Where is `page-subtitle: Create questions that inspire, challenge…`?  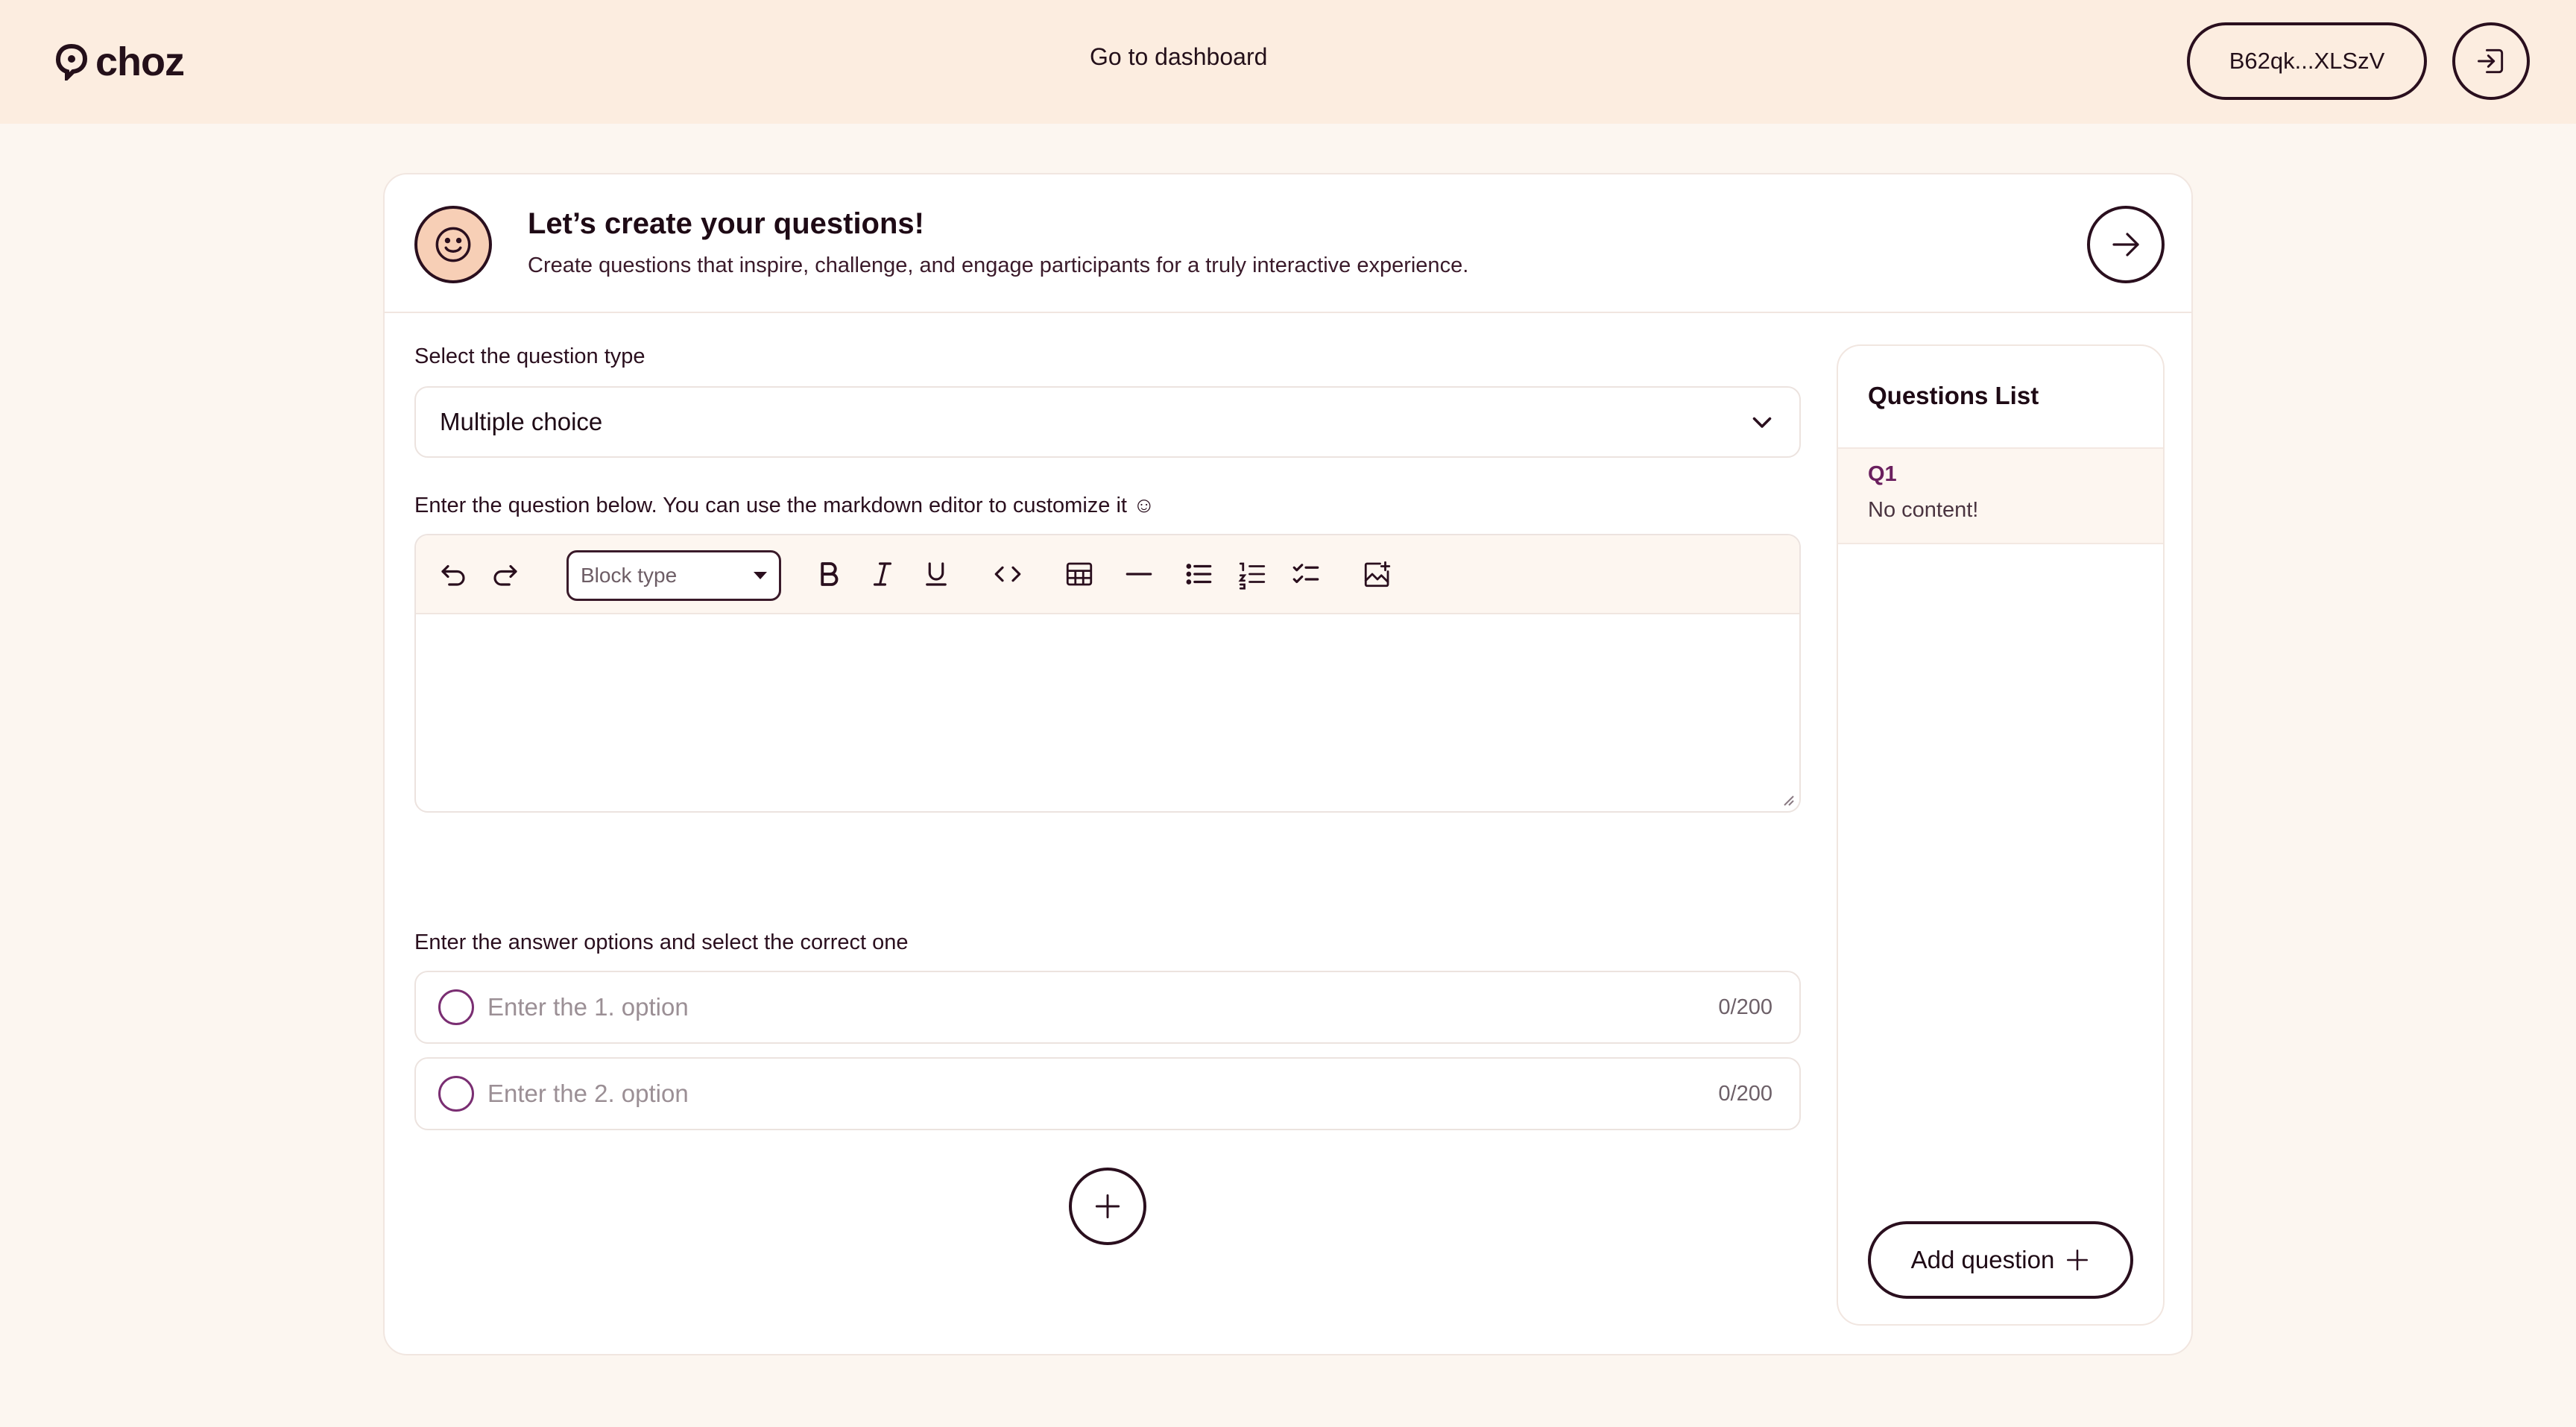 page-subtitle: Create questions that inspire, challenge… is located at coordinates (999, 265).